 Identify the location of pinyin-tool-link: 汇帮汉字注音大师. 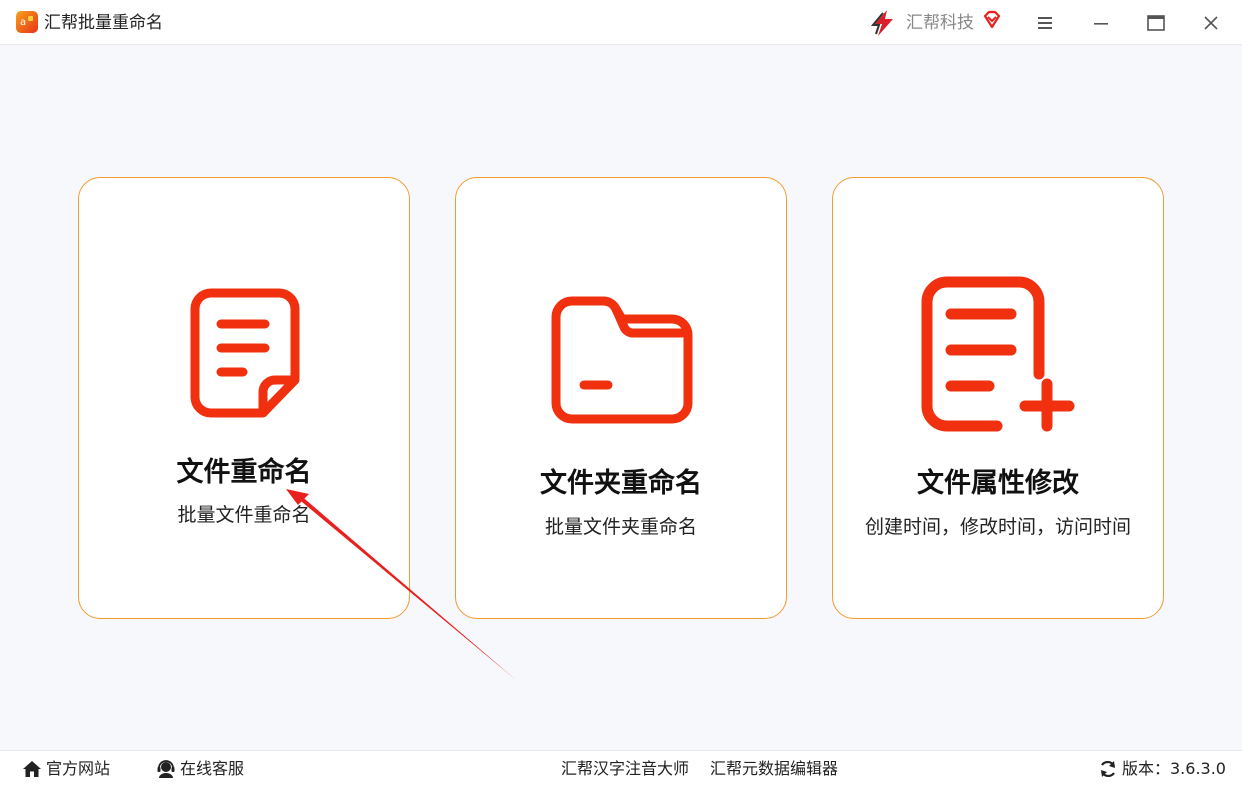
(625, 769).